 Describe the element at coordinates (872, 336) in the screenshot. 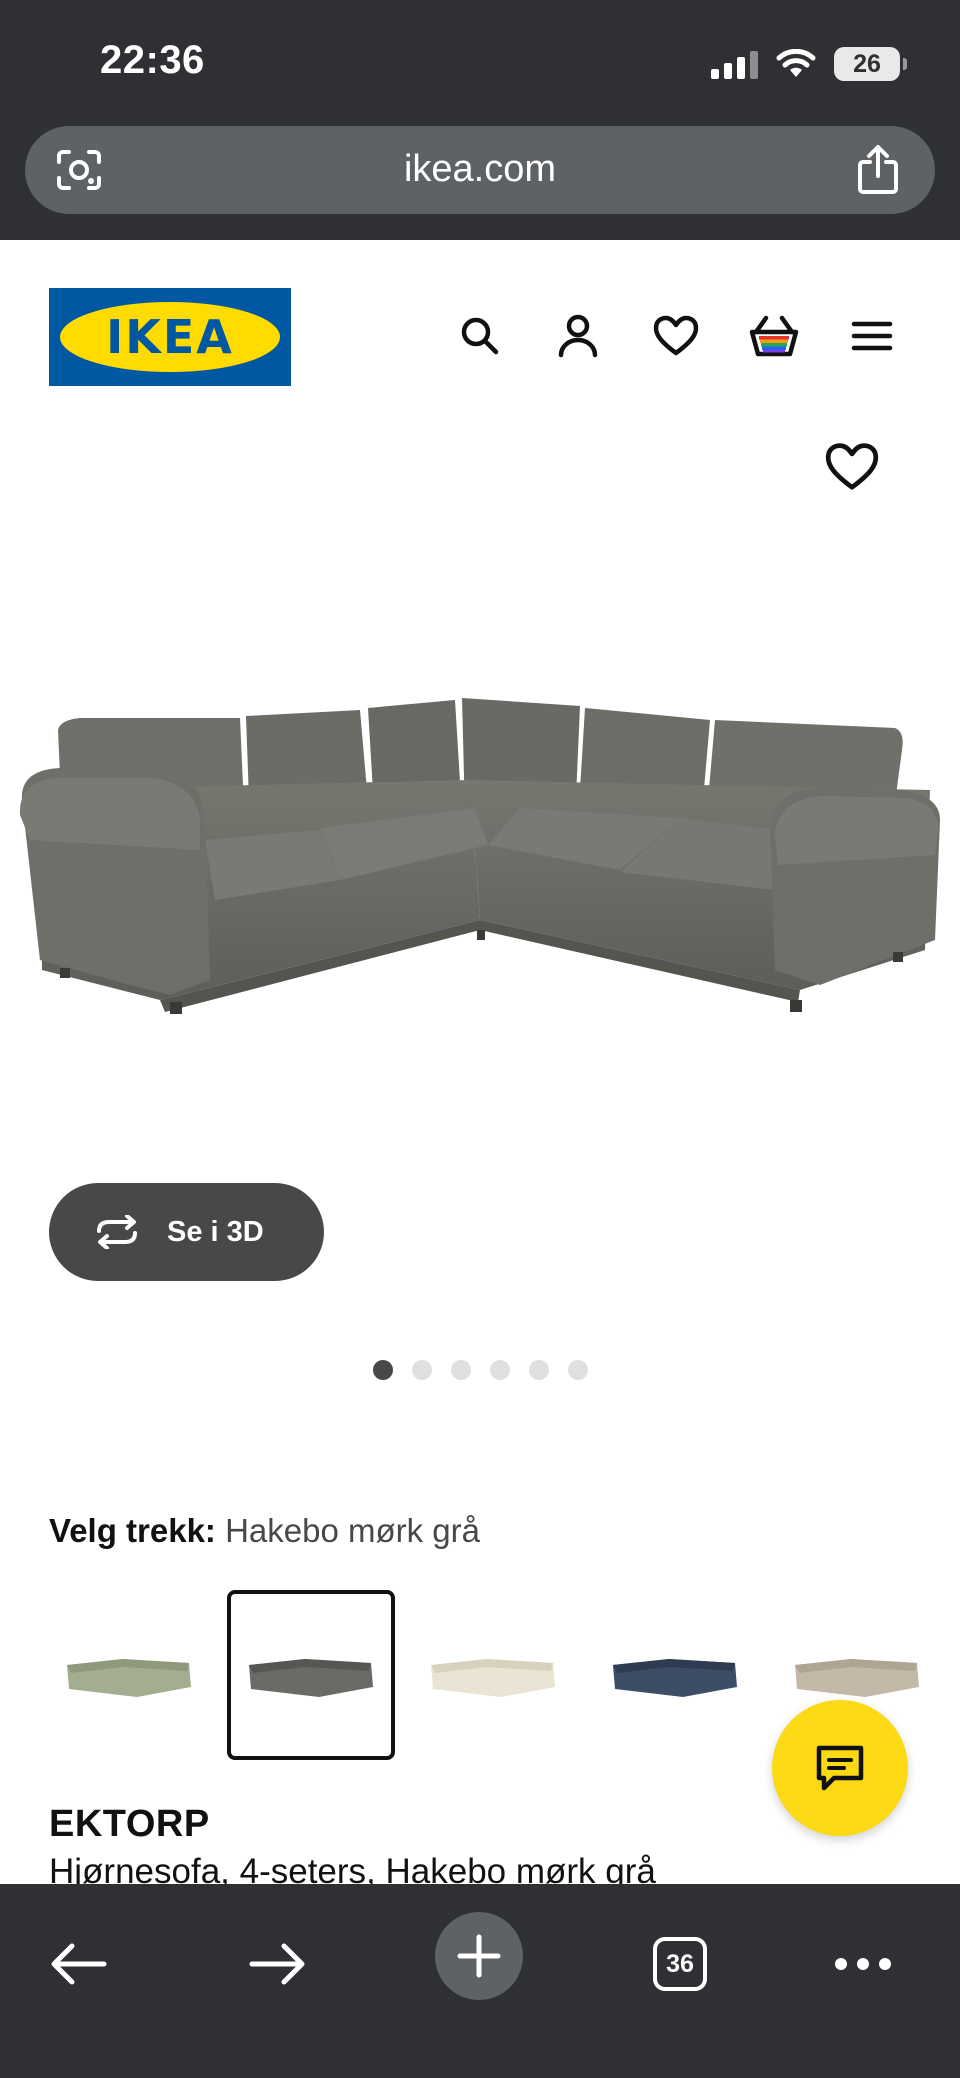

I see `menu-icon` at that location.